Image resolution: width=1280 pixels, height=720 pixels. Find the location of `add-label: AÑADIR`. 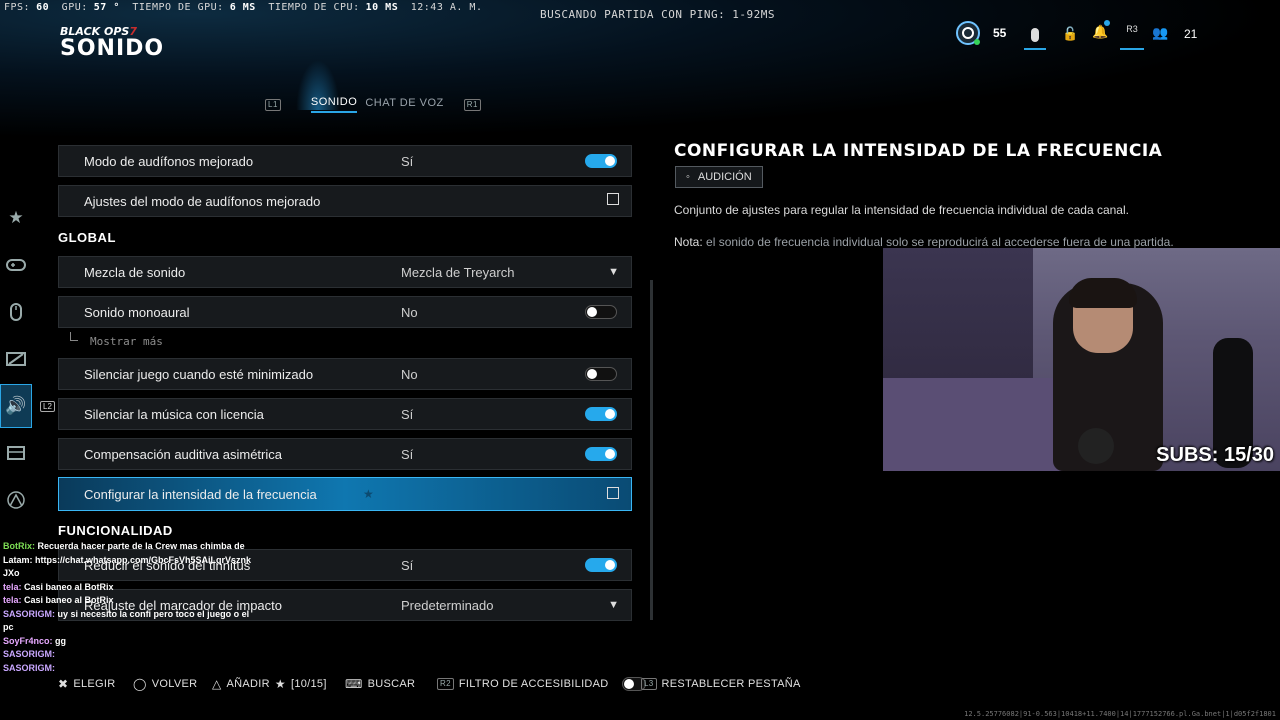

add-label: AÑADIR is located at coordinates (248, 684).